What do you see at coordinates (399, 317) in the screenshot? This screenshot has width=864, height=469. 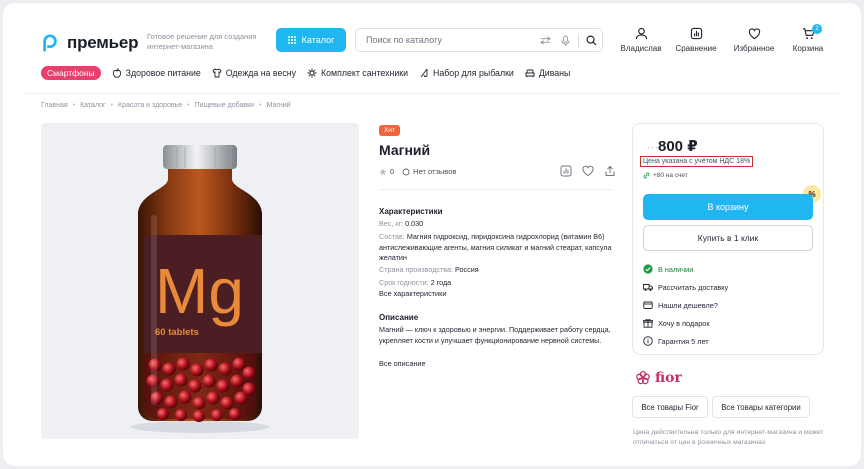 I see `description-title: Описание` at bounding box center [399, 317].